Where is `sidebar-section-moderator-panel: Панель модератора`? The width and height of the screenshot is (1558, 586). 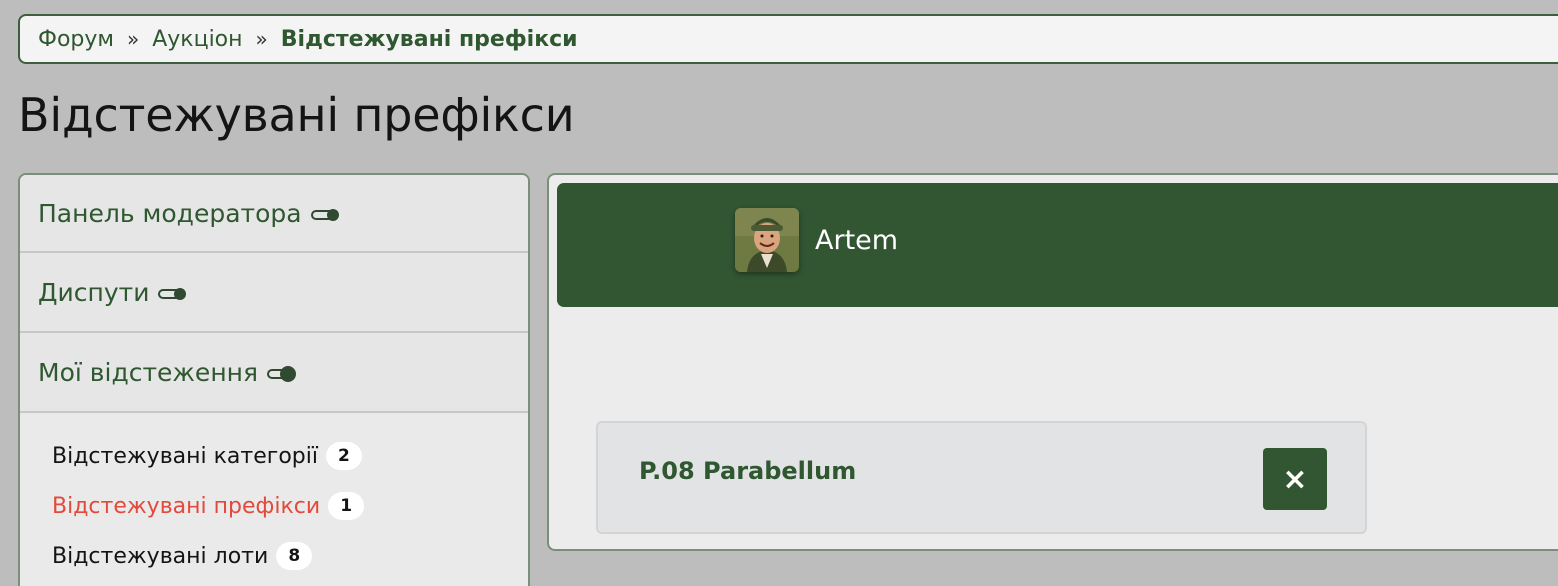
sidebar-section-moderator-panel: Панель модератора is located at coordinates (274, 214).